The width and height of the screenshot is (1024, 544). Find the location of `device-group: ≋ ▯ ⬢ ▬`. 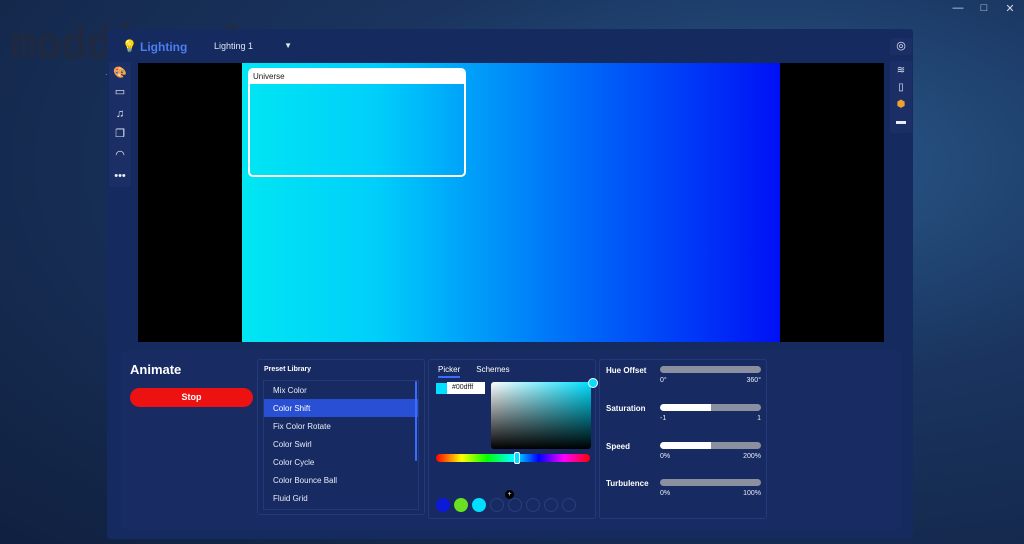

device-group: ≋ ▯ ⬢ ▬ is located at coordinates (901, 97).